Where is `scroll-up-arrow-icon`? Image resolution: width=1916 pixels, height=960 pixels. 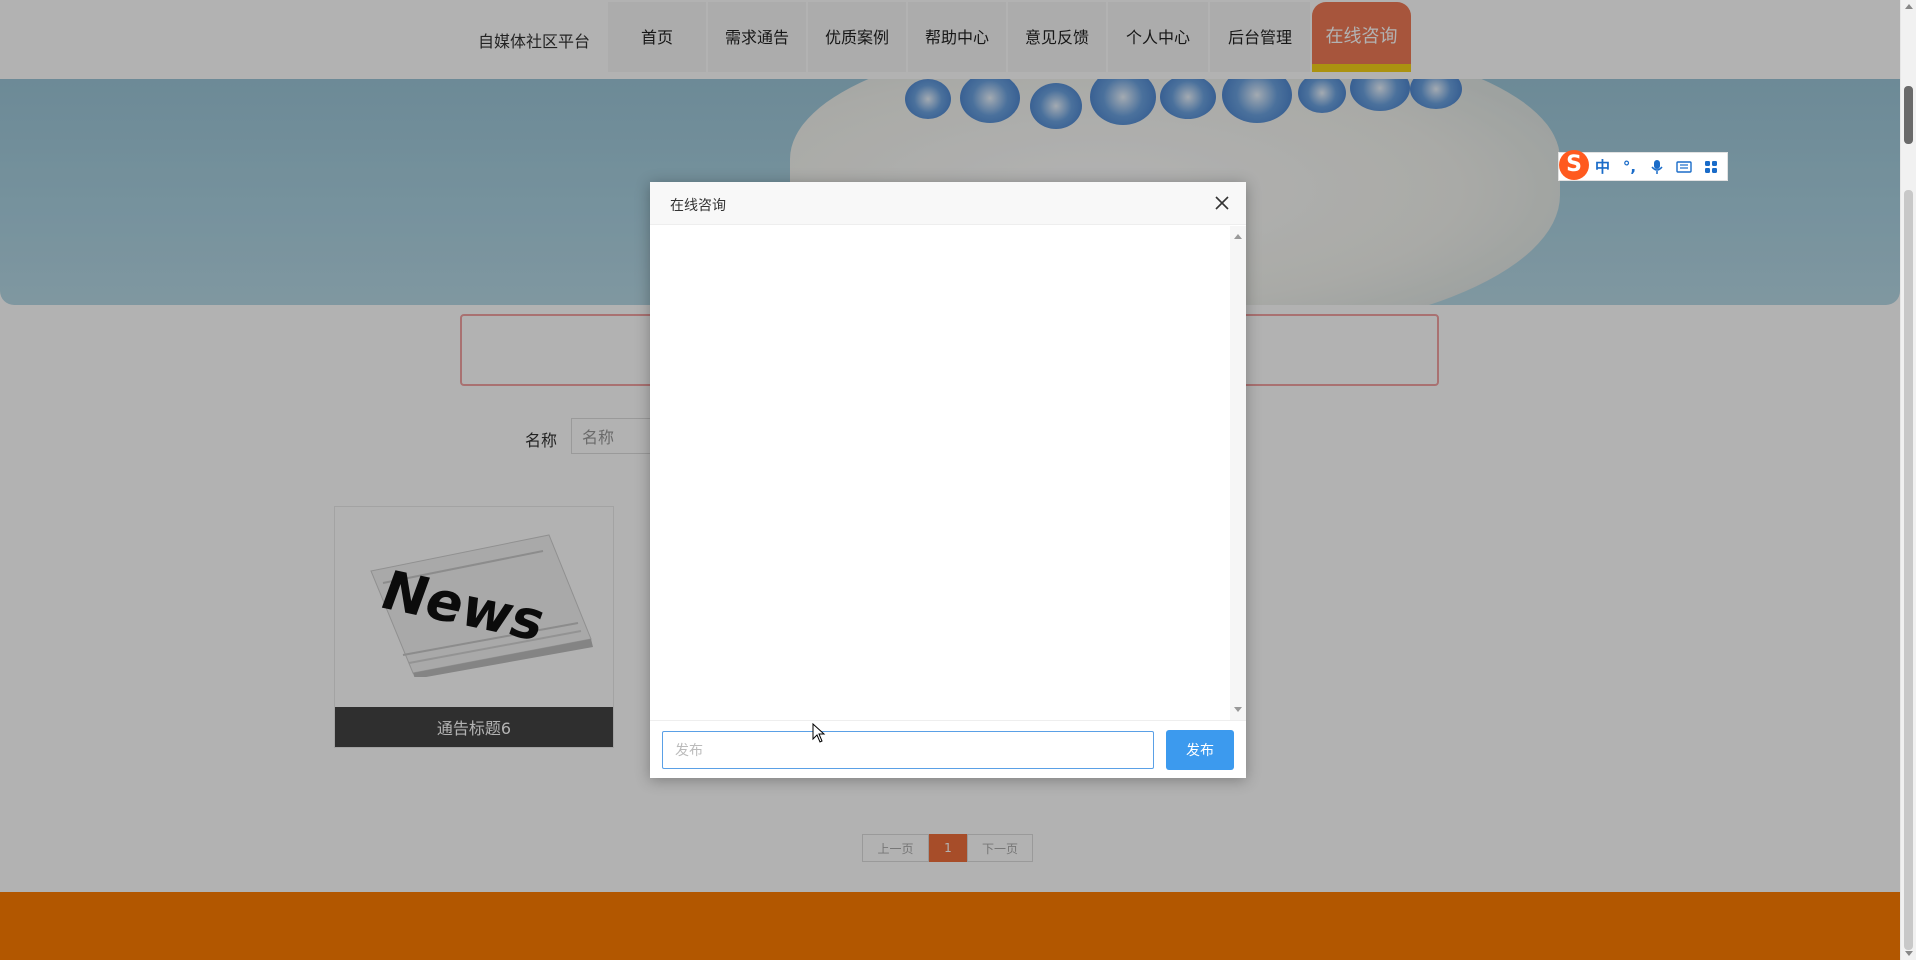
scroll-up-arrow-icon is located at coordinates (1238, 236).